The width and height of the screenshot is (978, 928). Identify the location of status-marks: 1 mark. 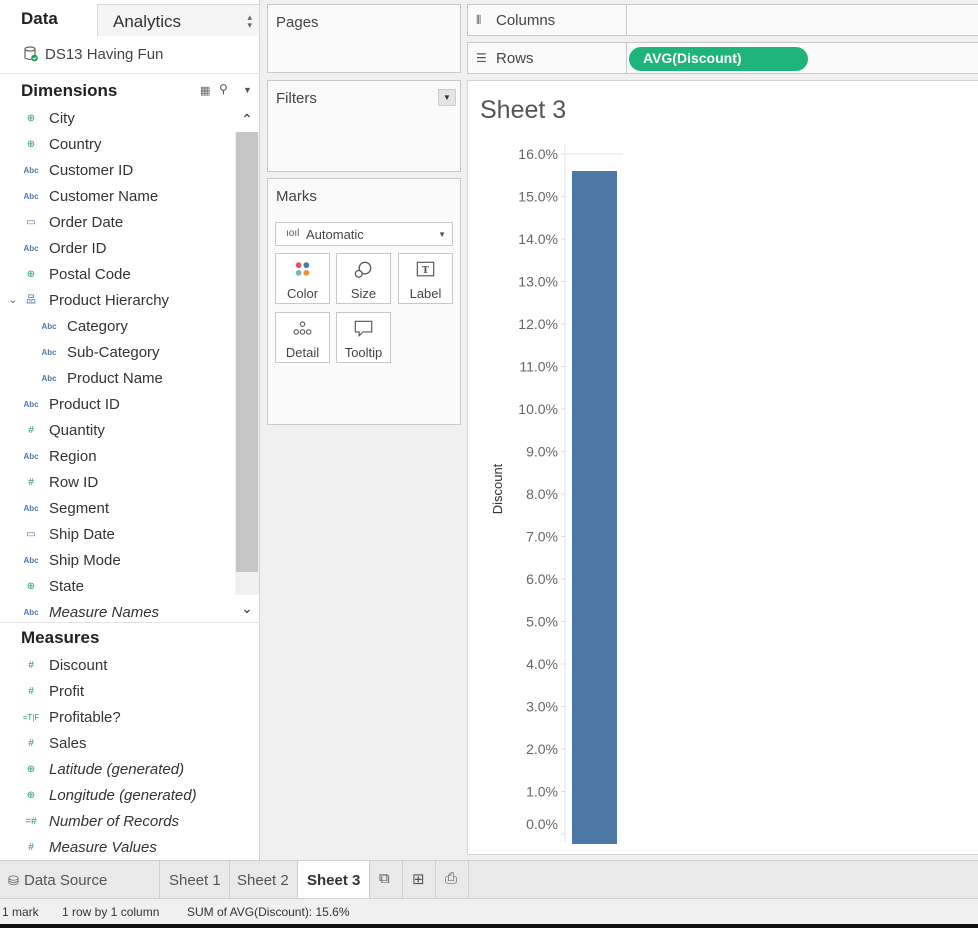
(20, 912).